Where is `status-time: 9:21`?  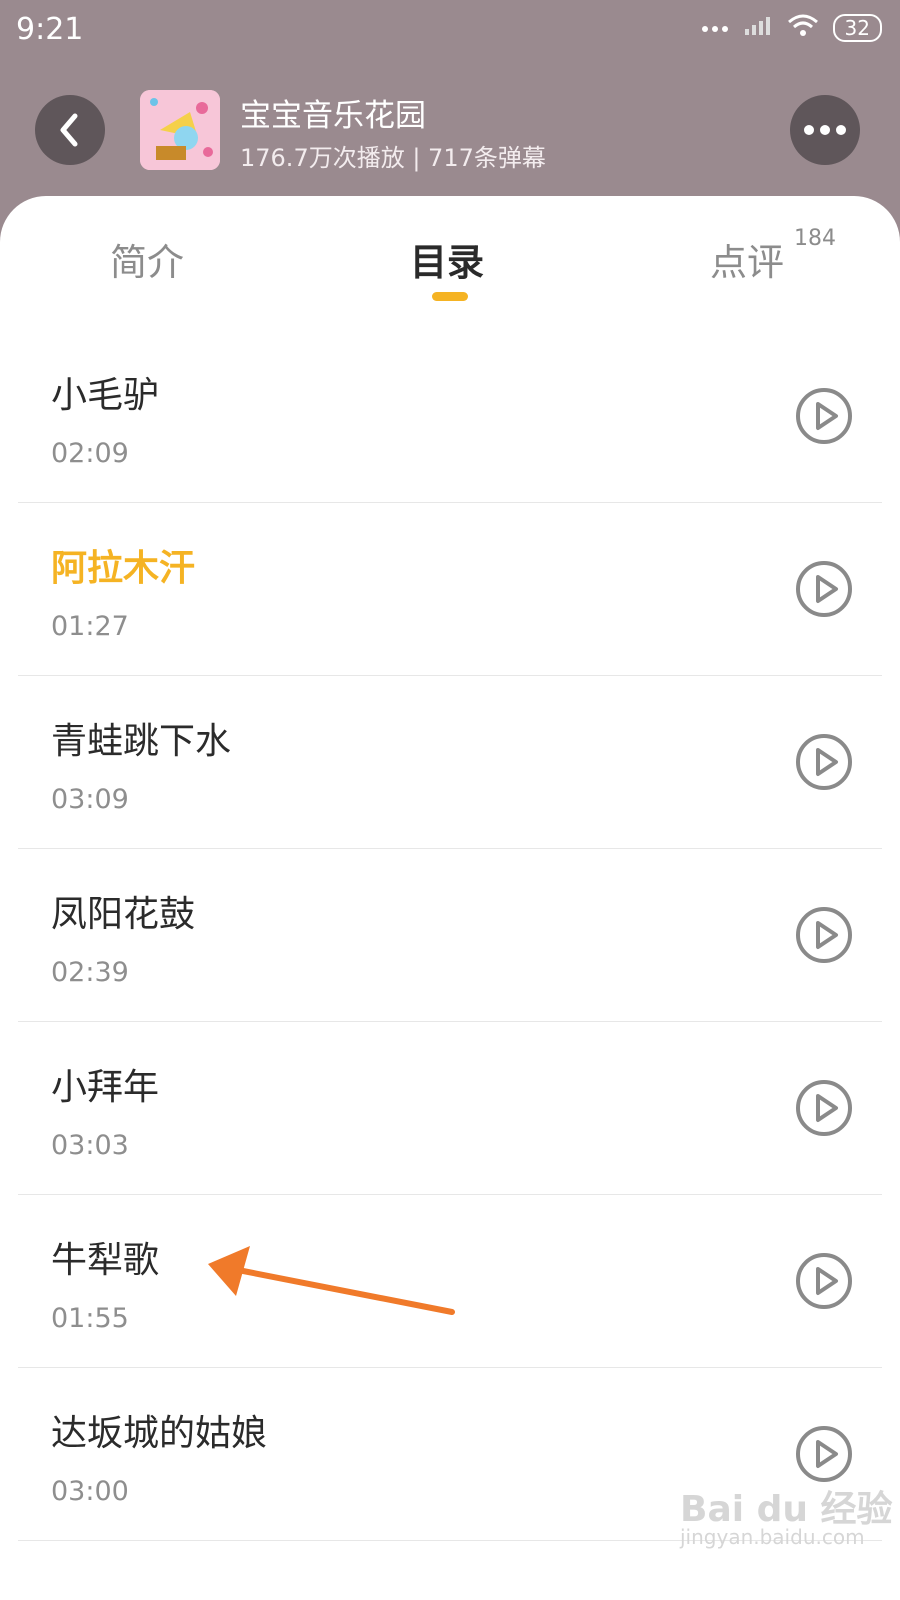
status-time: 9:21 is located at coordinates (50, 29).